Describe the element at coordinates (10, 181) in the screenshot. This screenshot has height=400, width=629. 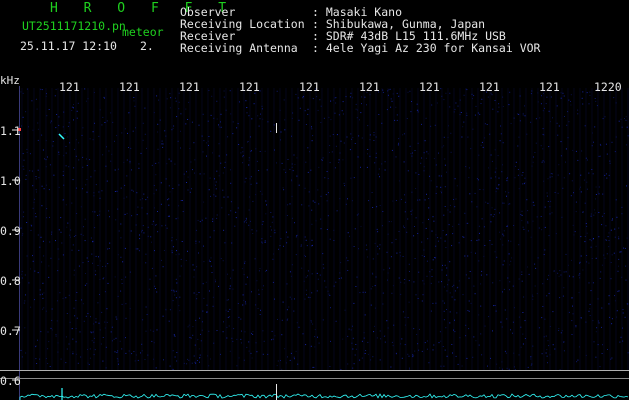
I see `y-tick-label: 1.0` at that location.